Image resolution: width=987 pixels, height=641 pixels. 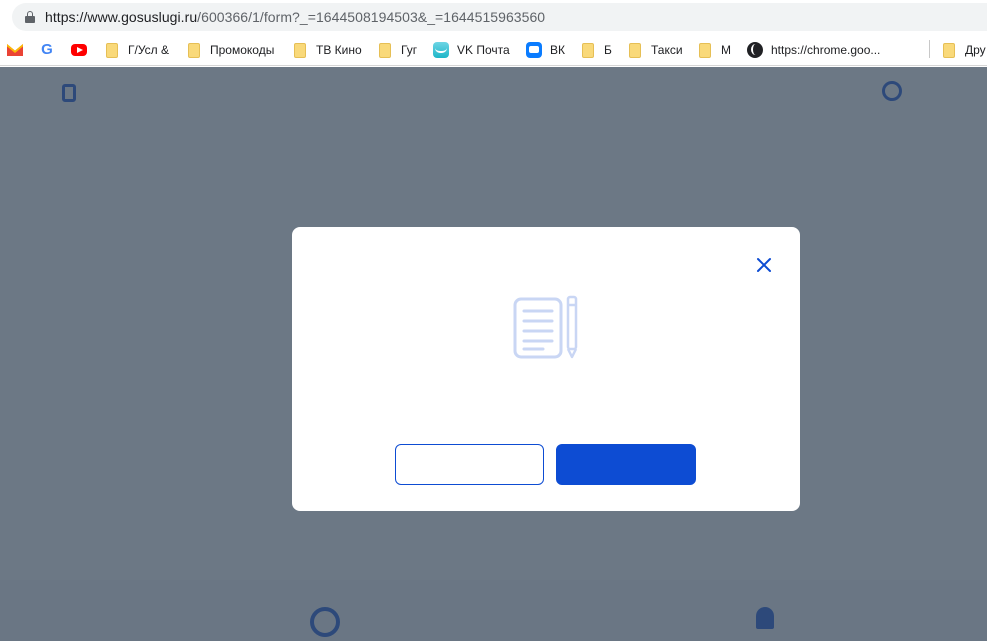 I want to click on bookmark-label: ВК, so click(x=557, y=50).